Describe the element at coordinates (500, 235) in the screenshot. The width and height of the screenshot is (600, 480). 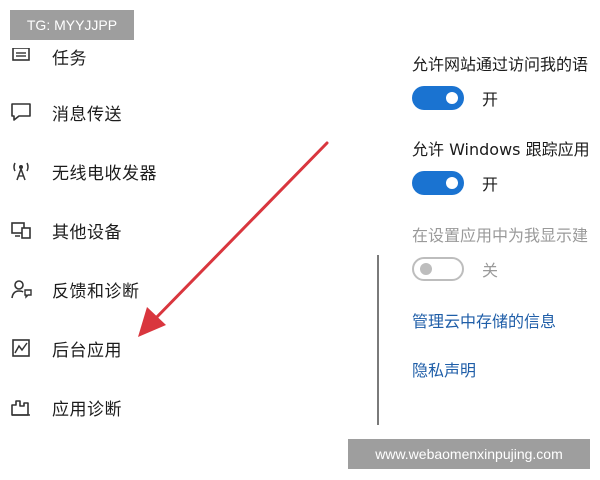
I see `show-suggestions-label: 在设置应用中为我显示建` at that location.